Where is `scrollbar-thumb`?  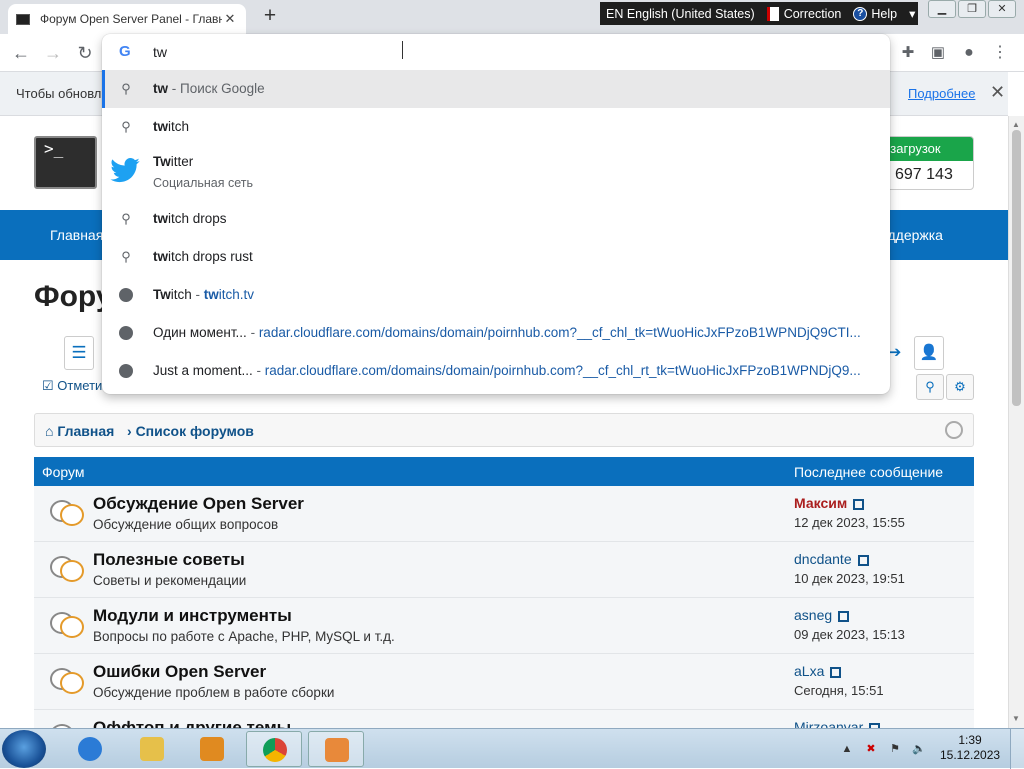 scrollbar-thumb is located at coordinates (1016, 268).